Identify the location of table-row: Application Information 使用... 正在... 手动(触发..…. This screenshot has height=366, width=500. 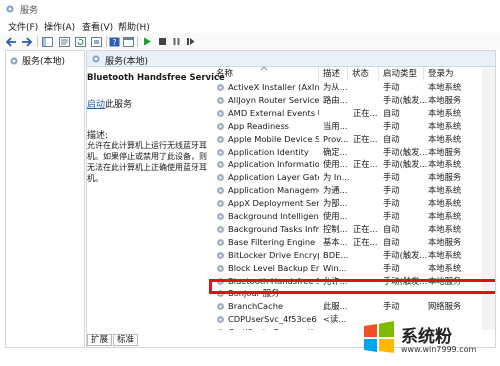
(353, 164).